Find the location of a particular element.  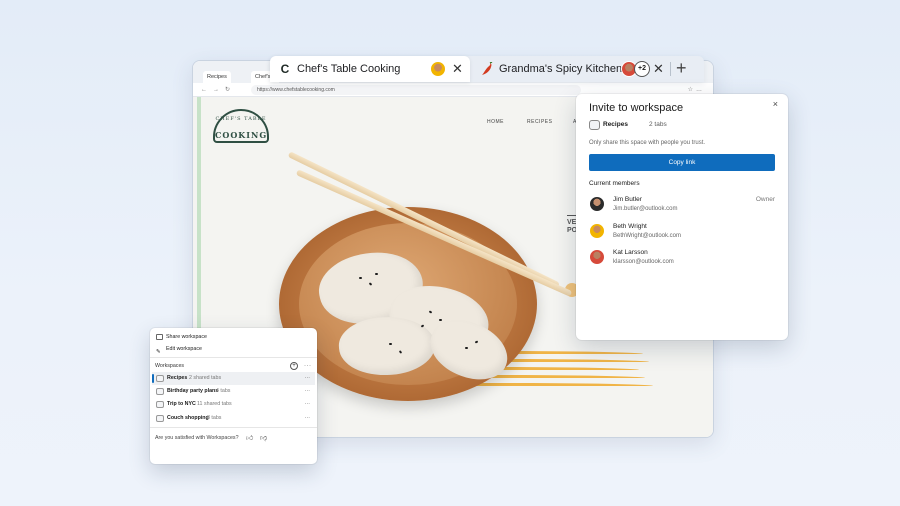

workspaces-heading: Workspaces is located at coordinates (170, 366).